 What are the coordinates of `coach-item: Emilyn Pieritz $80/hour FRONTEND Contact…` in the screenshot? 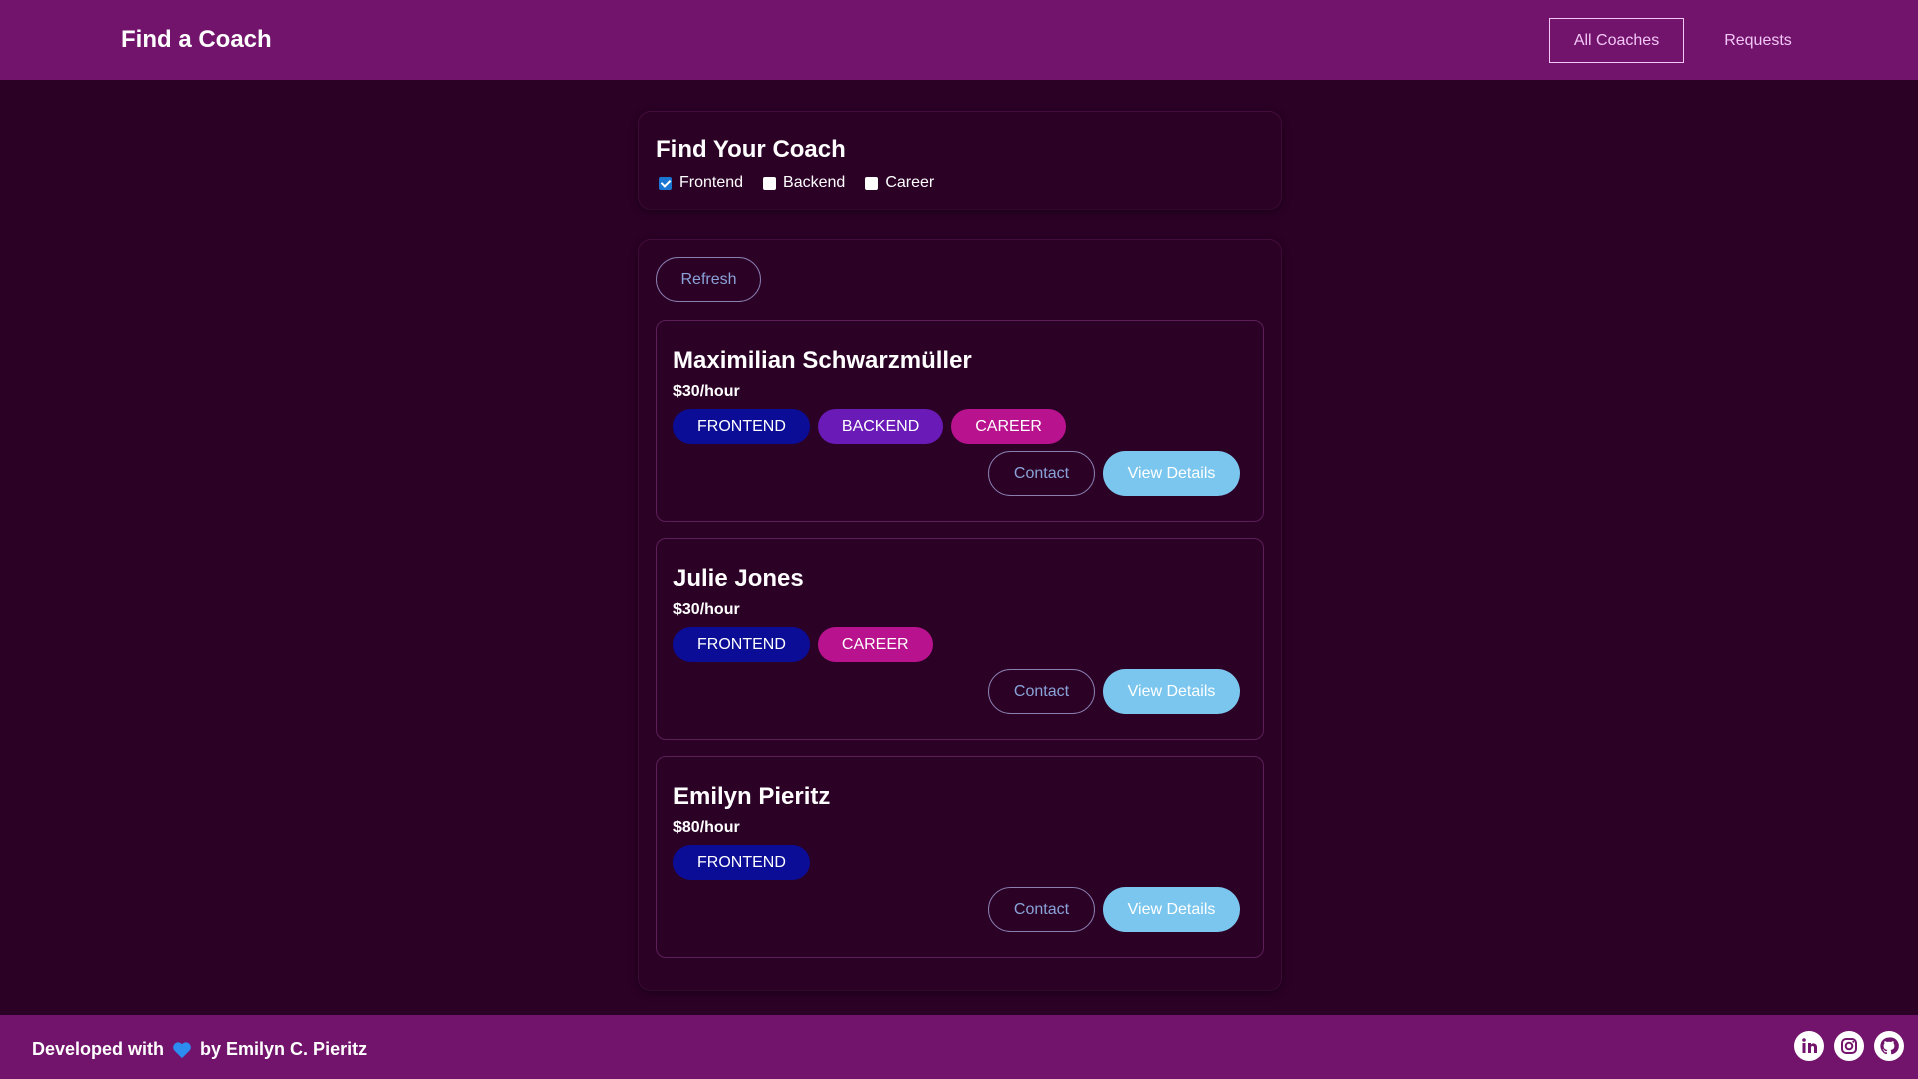 It's located at (960, 857).